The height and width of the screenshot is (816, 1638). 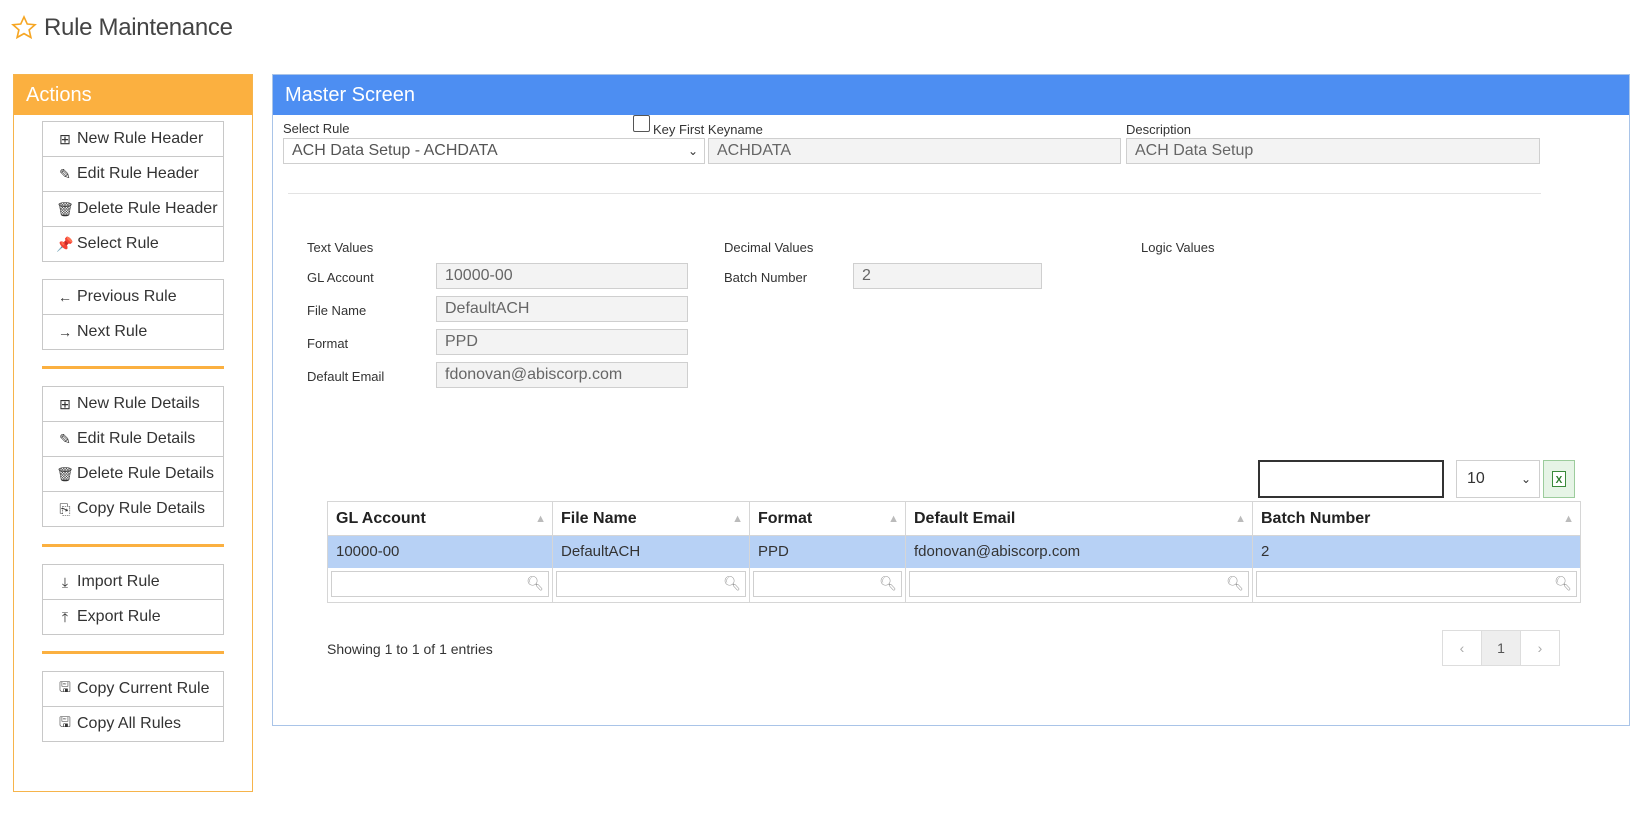 I want to click on delete-rule-header-button: 🗑 Delete Rule Header, so click(x=133, y=209).